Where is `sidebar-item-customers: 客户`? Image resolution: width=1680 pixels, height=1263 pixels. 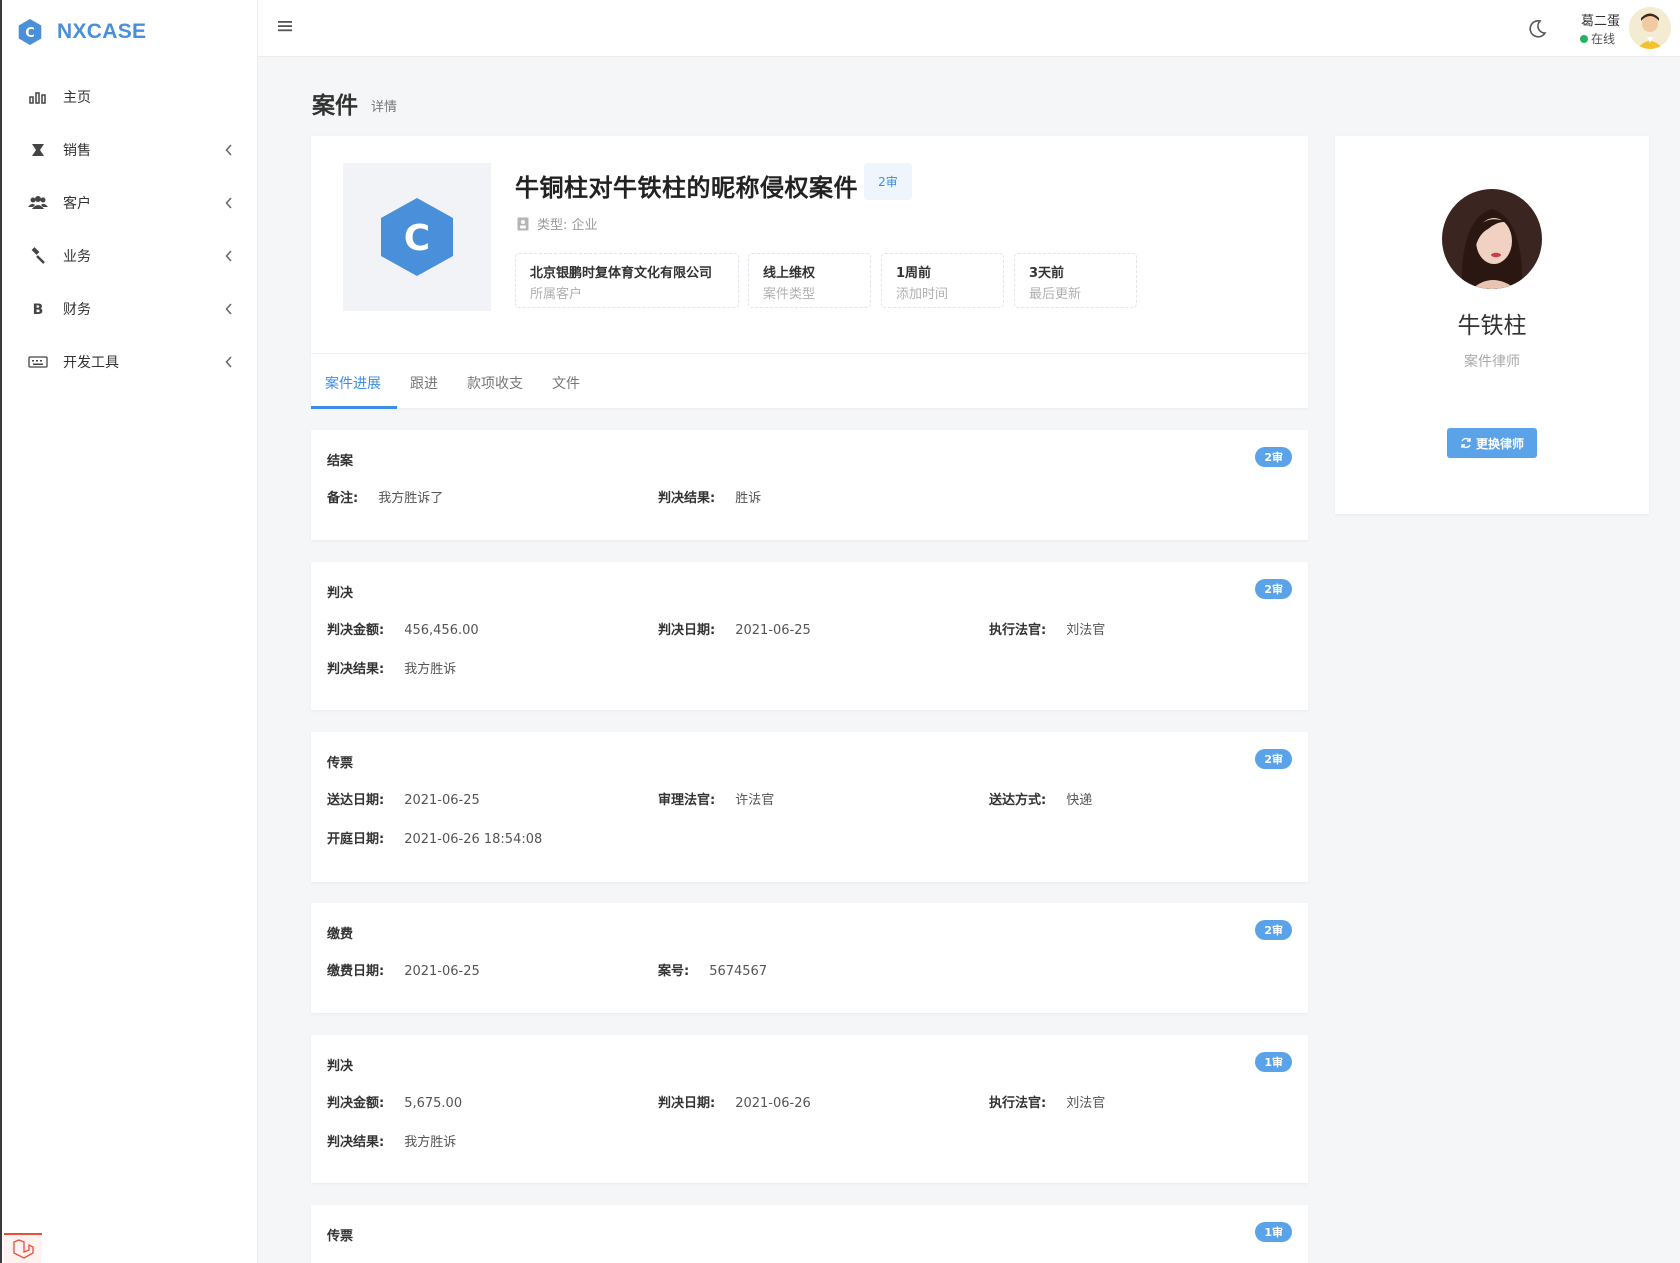
sidebar-item-customers: 客户 is located at coordinates (129, 202).